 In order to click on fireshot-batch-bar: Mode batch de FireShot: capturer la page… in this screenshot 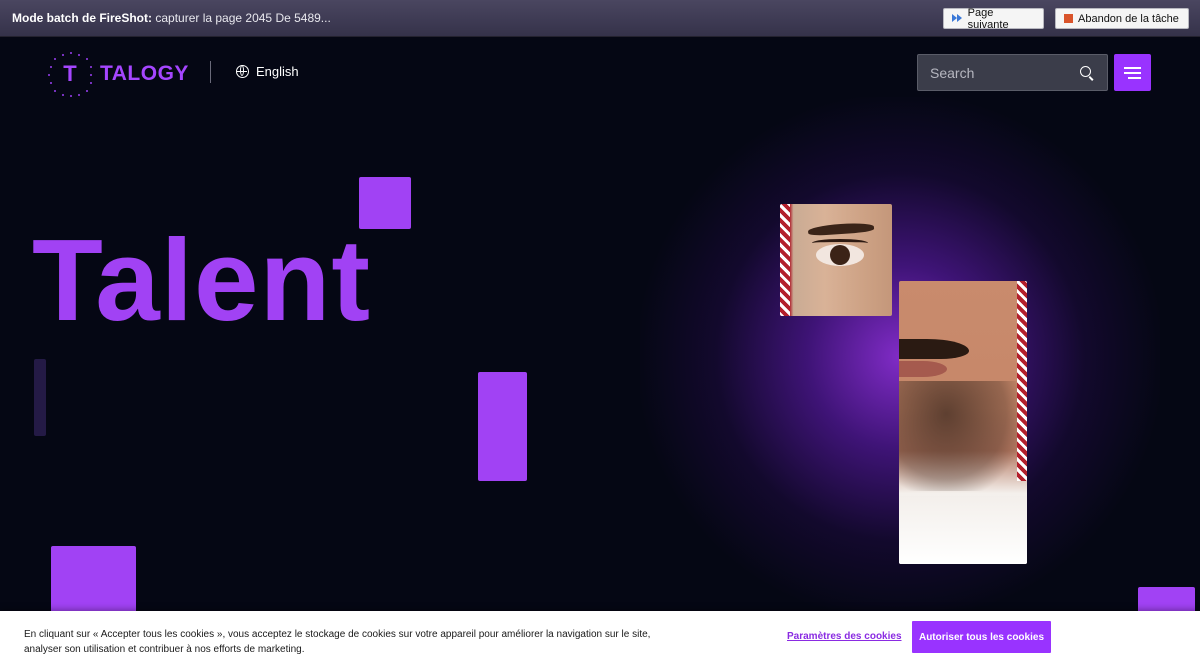, I will do `click(600, 18)`.